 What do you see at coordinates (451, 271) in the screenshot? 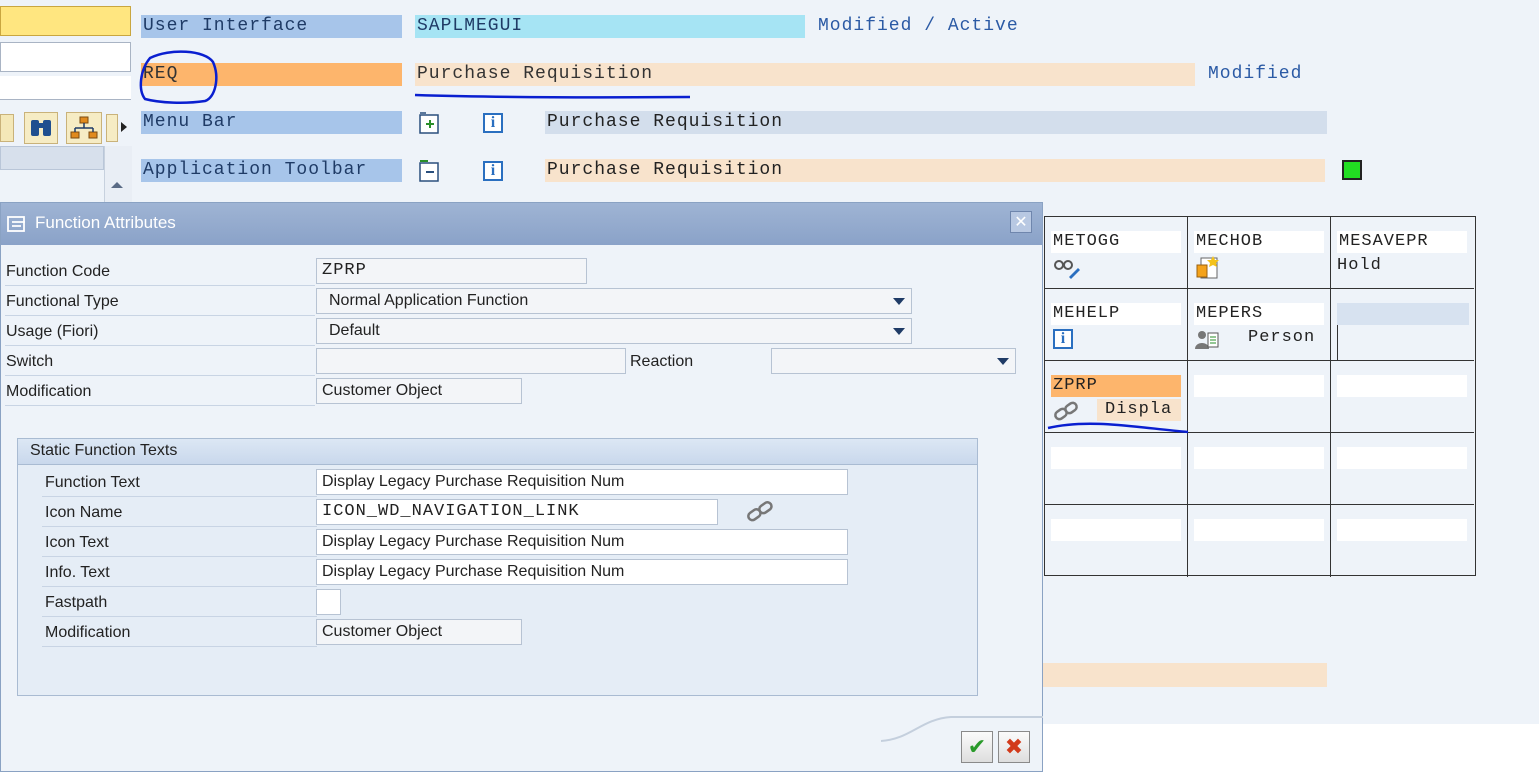
I see `function-code-field: ZPRP` at bounding box center [451, 271].